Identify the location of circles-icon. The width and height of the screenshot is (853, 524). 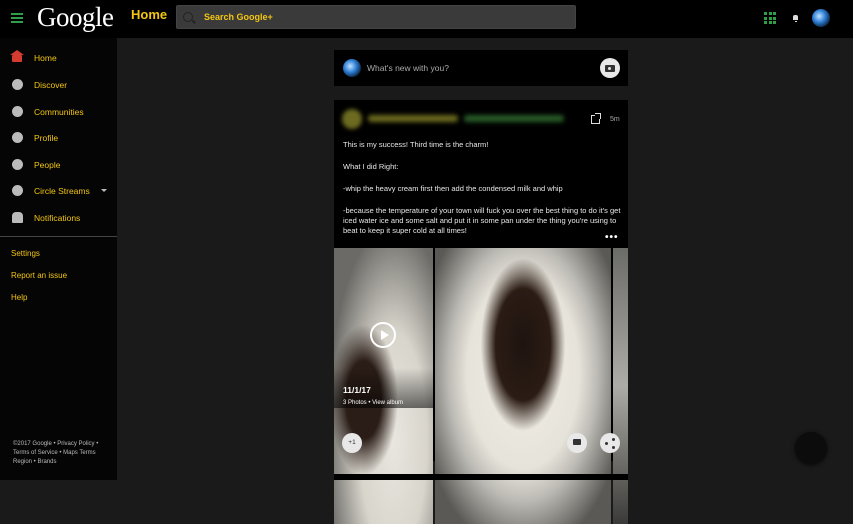
(17, 190).